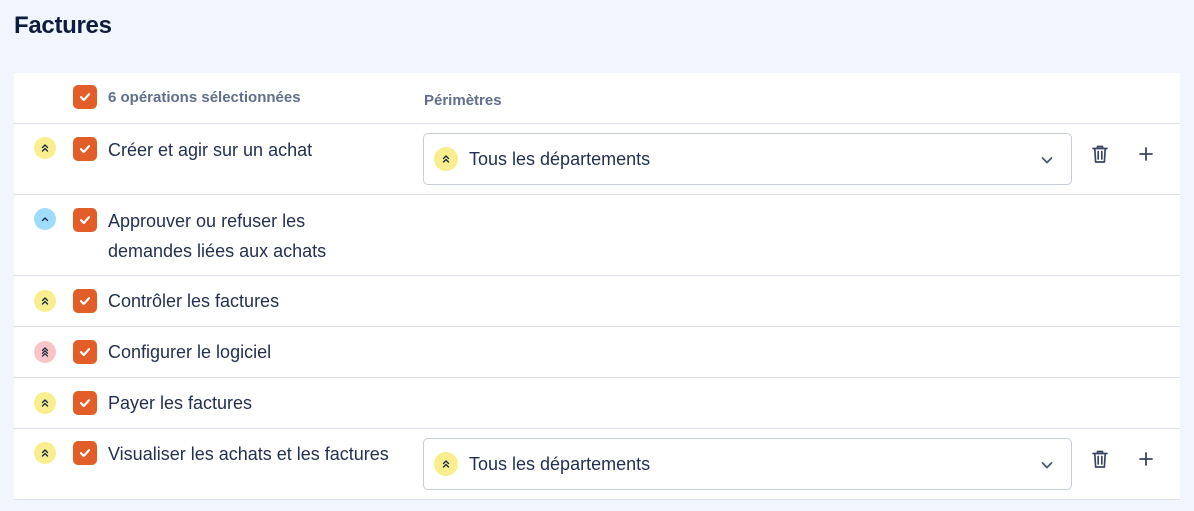 This screenshot has width=1194, height=511. I want to click on operation-label-line: demandes liées aux achats, so click(217, 251).